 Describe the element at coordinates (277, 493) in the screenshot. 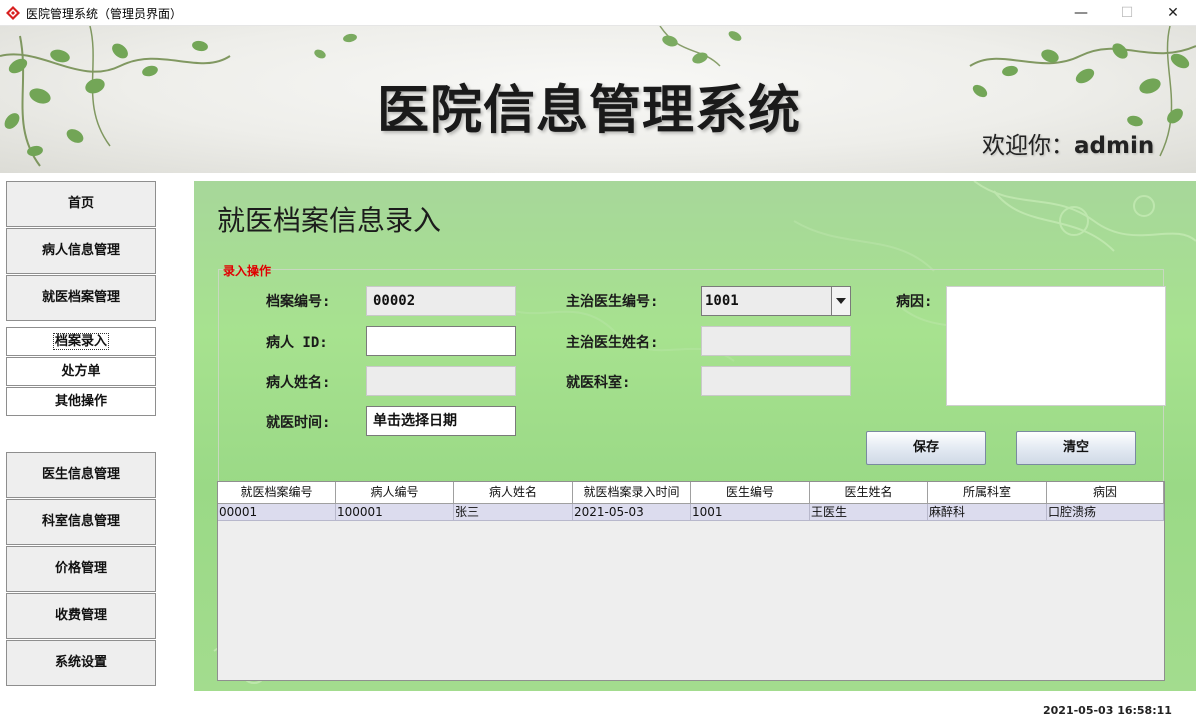

I see `column-header: 就医档案编号` at that location.